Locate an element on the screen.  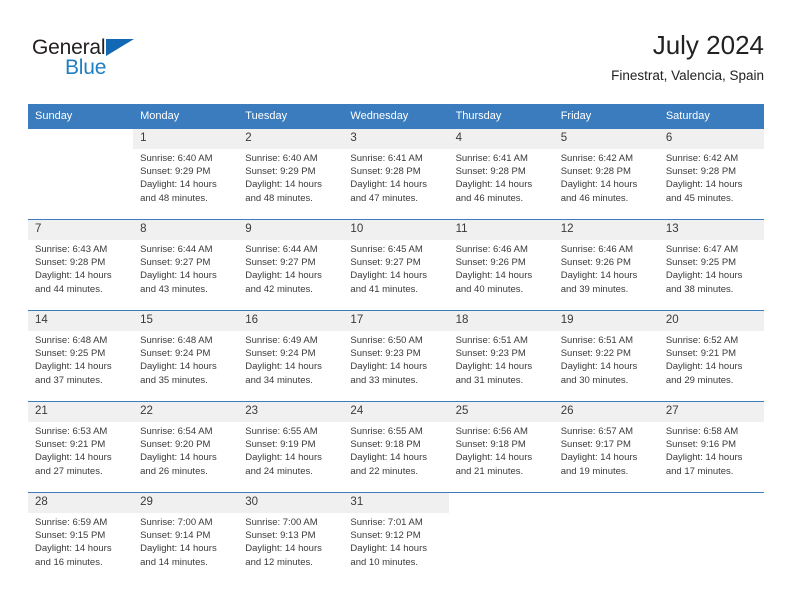
sunrise-text: Sunrise: 6:47 AM is located at coordinates (702, 249).